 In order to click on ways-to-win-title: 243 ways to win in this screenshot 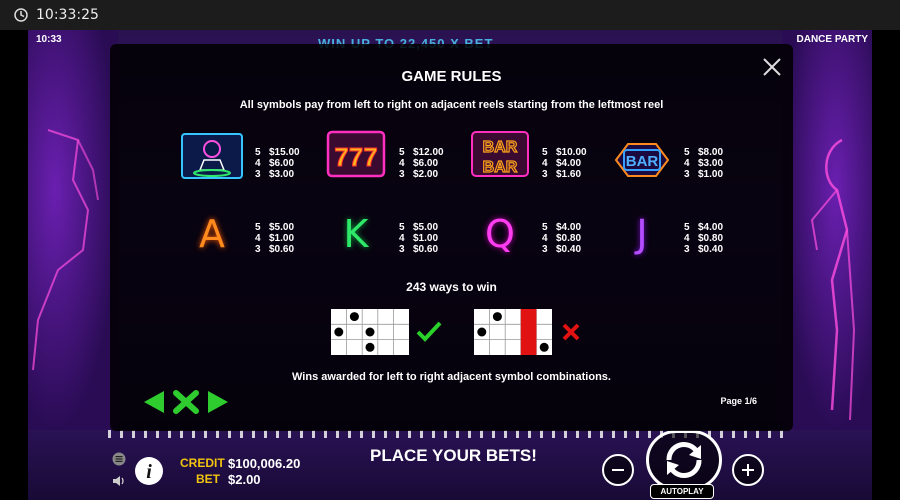, I will do `click(451, 287)`.